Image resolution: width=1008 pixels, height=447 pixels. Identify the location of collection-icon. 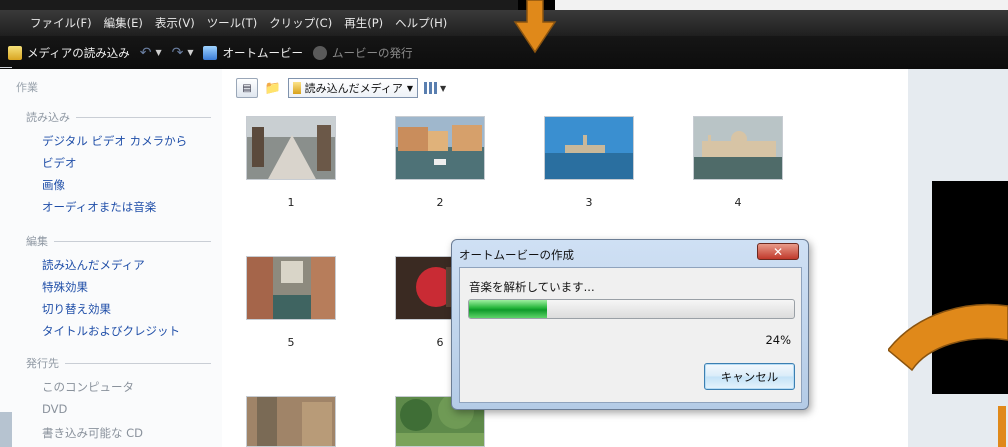
(297, 88).